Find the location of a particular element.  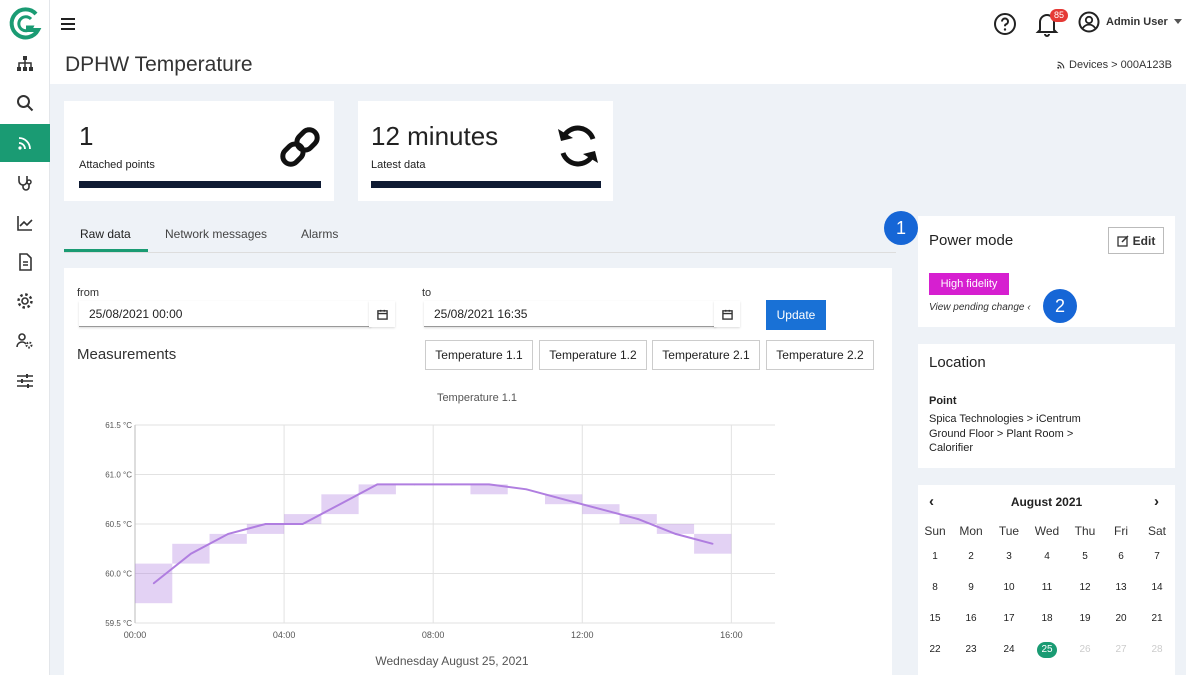

calendar-day: 13 is located at coordinates (1121, 587).